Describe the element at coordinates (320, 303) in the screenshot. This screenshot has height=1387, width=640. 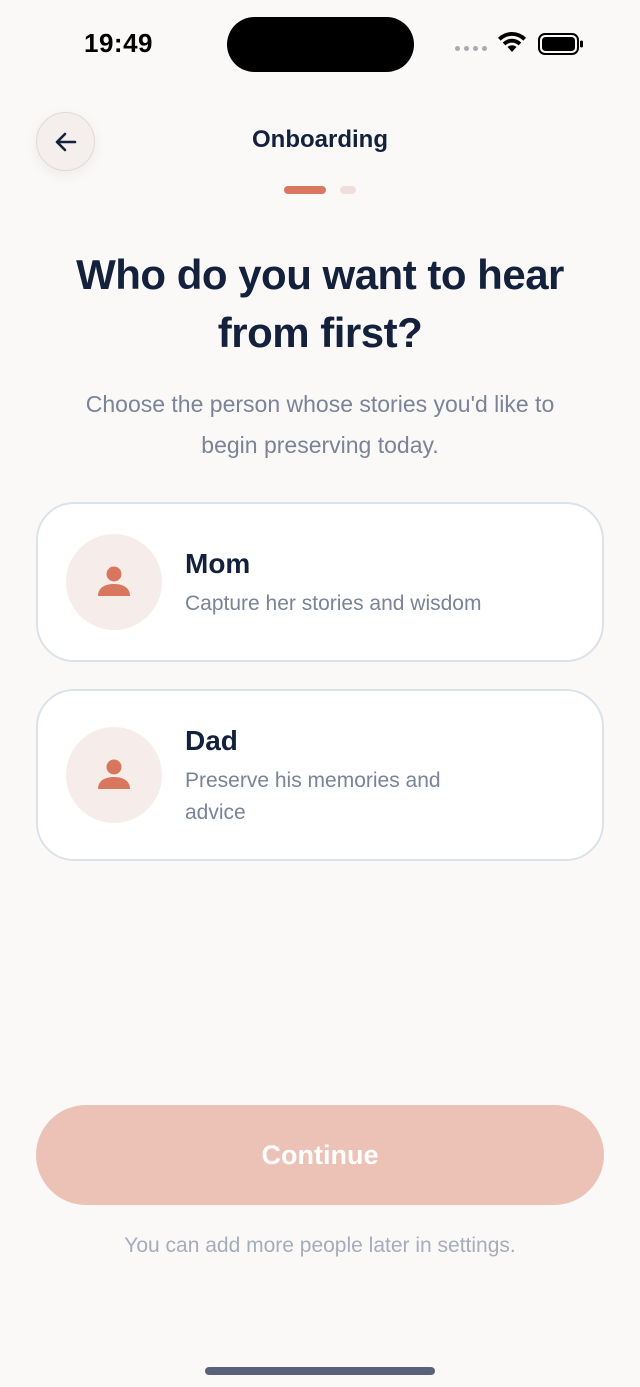
I see `main-heading: Who do you want to hear from first?` at that location.